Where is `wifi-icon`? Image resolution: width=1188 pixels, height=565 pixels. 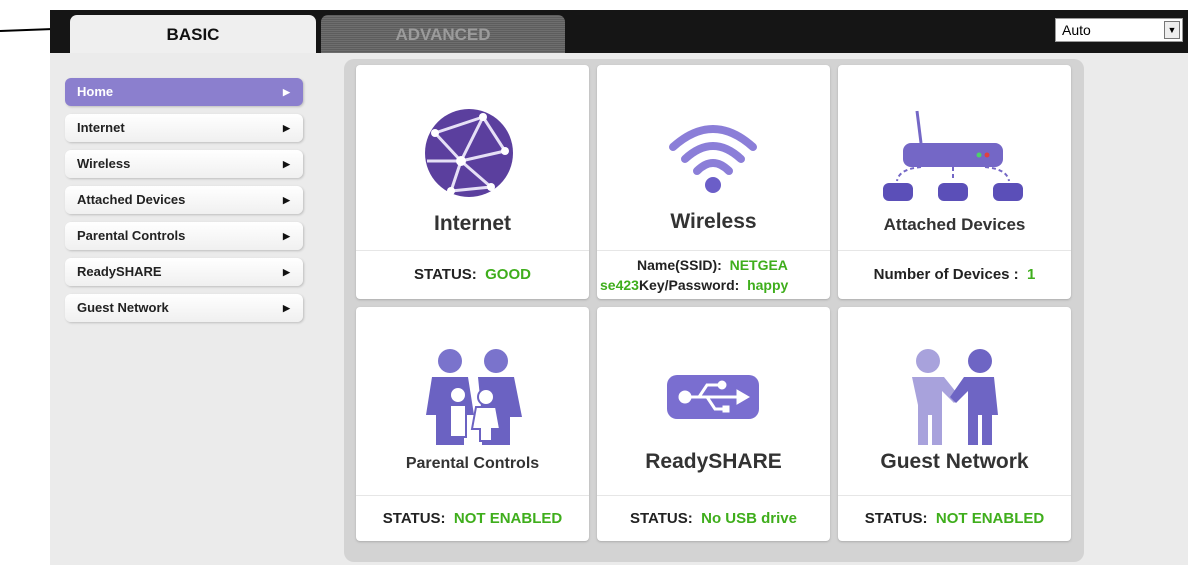 wifi-icon is located at coordinates (713, 159).